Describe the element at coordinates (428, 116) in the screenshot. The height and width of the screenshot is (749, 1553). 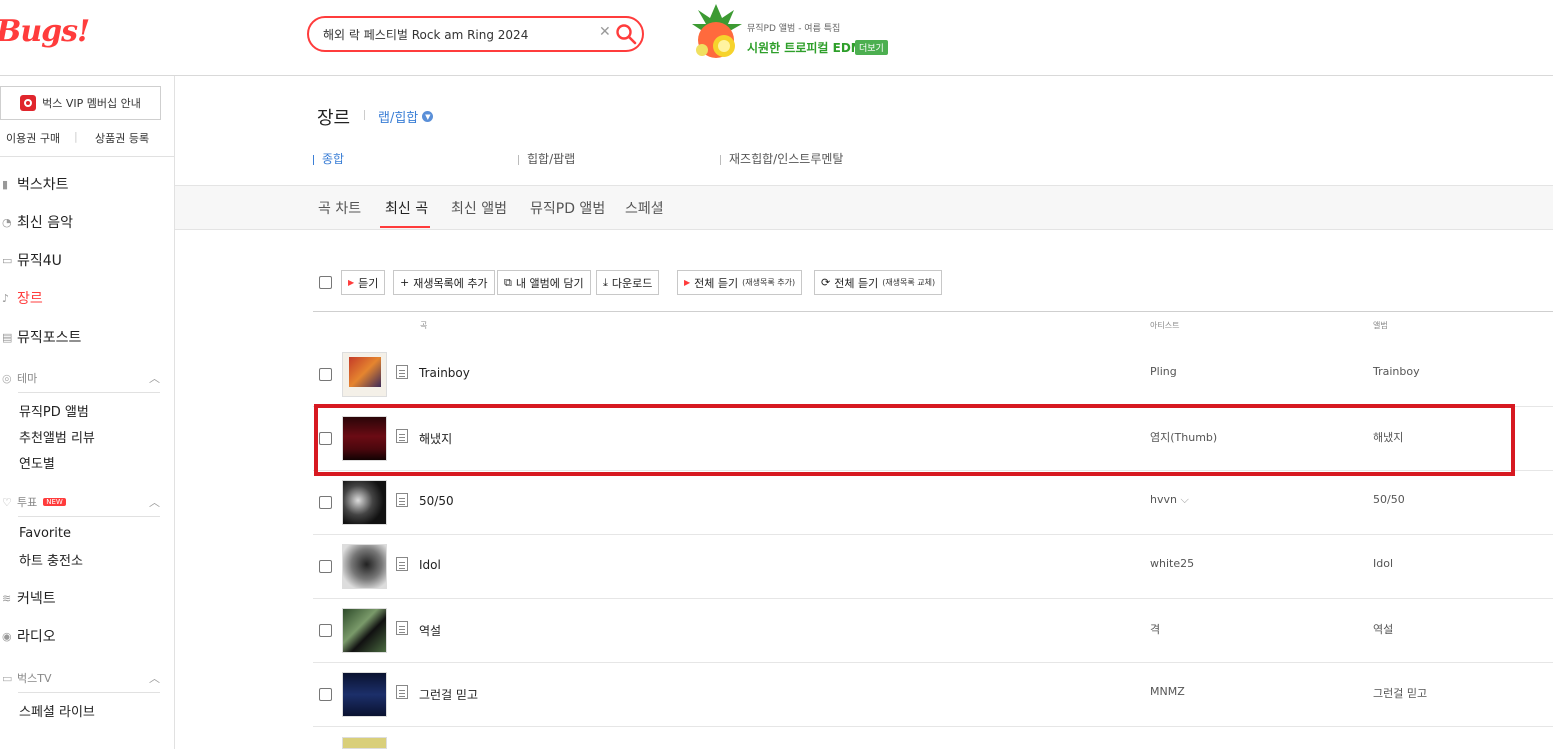
I see `chevron-down-icon: ▼` at that location.